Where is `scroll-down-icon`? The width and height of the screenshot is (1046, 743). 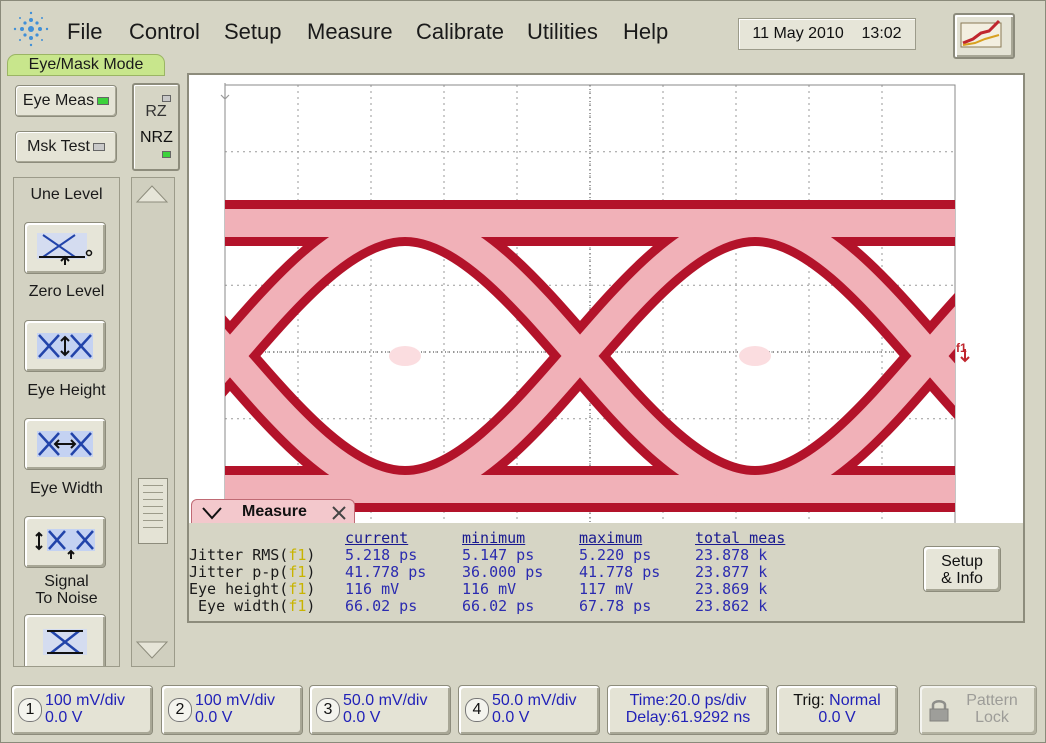
scroll-down-icon is located at coordinates (152, 651).